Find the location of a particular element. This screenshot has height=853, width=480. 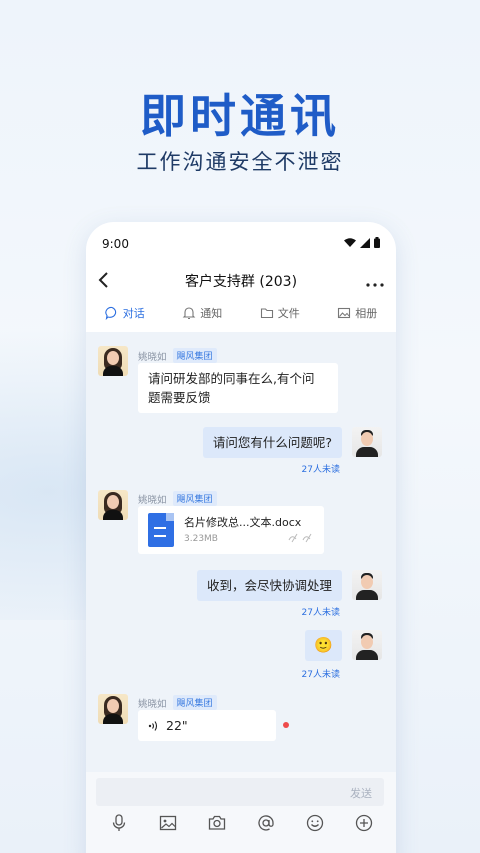

message-bubble: 请问您有什么问题呢? is located at coordinates (272, 442).